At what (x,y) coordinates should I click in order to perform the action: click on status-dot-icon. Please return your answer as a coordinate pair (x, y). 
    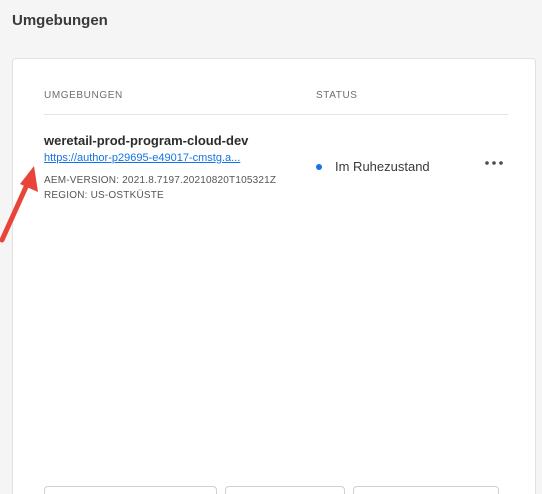
    Looking at the image, I should click on (319, 166).